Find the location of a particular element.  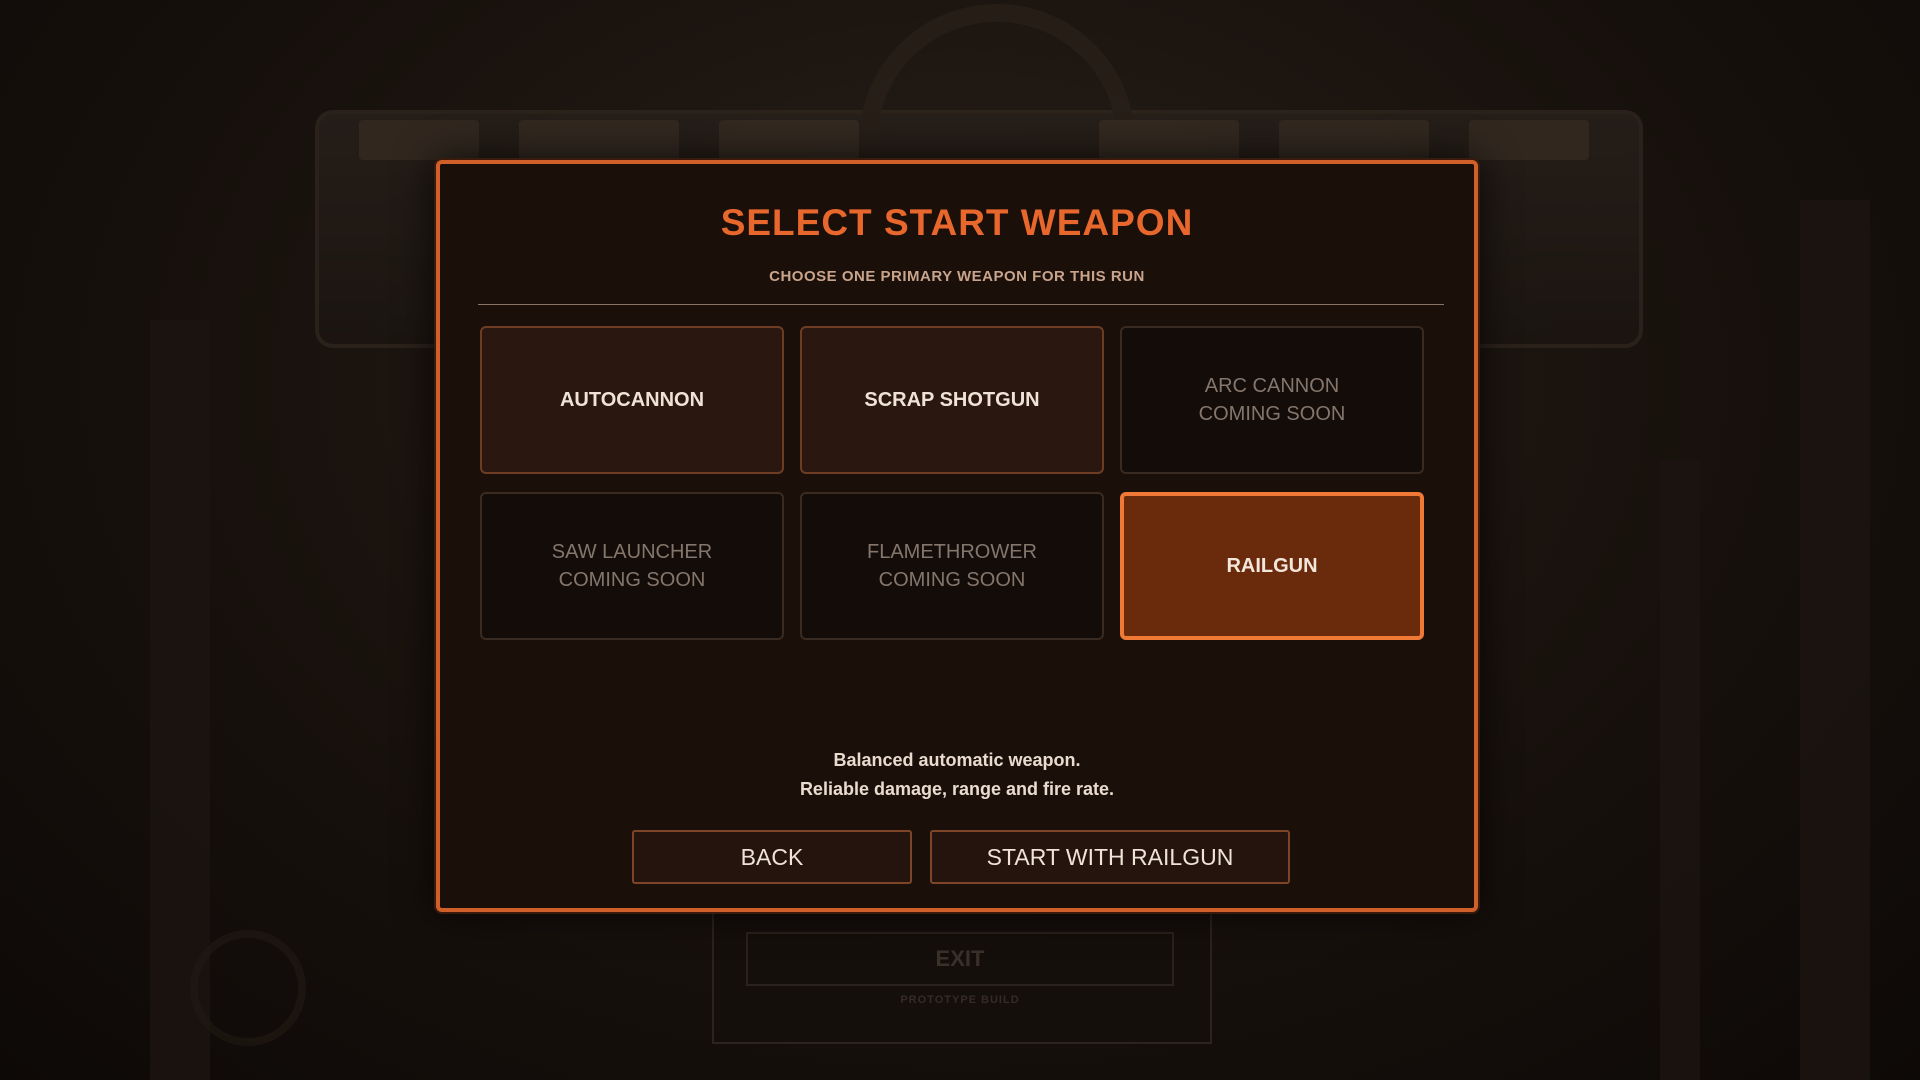

weapon-name: ARC CANNON is located at coordinates (1272, 386).